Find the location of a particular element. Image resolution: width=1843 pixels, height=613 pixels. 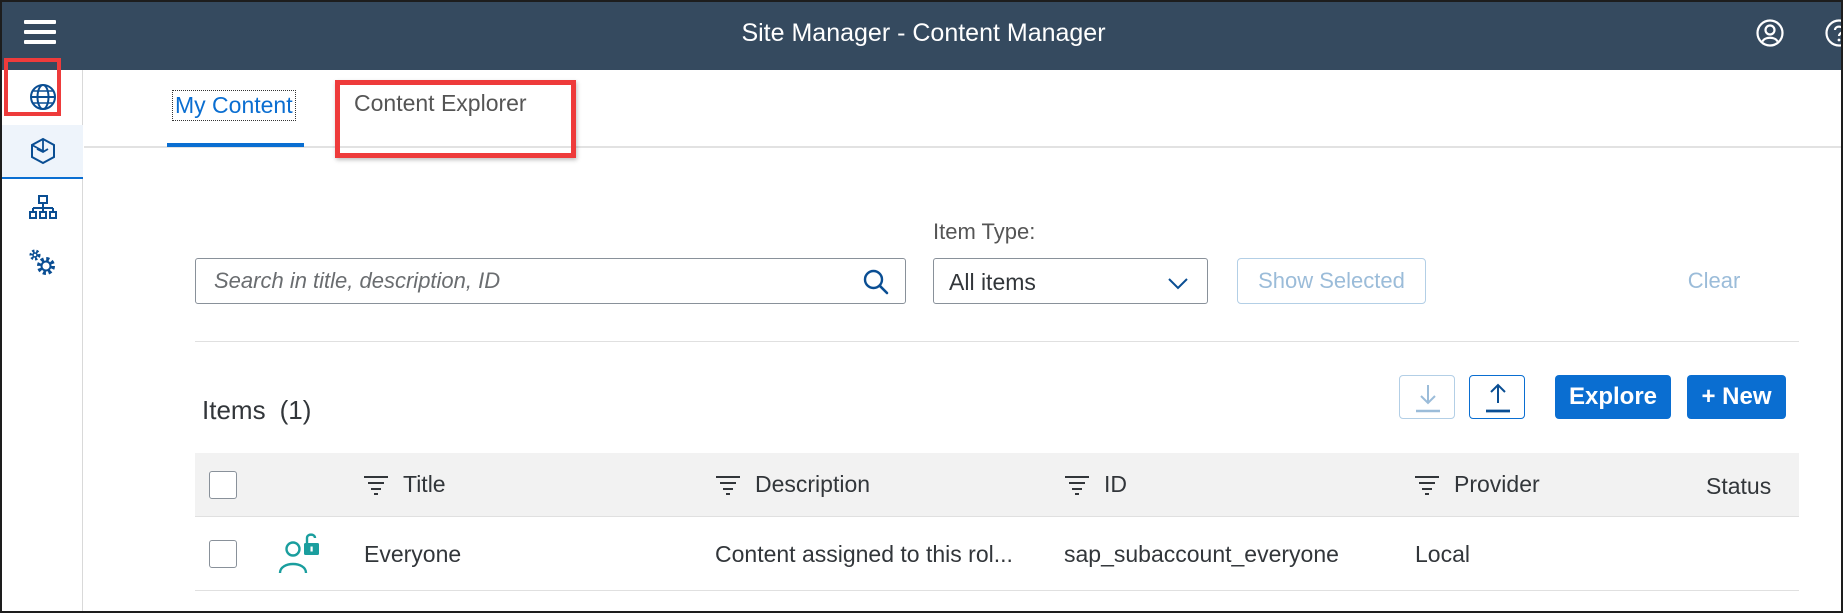

shell-bar: Site Manager - Content Manager is located at coordinates (921, 36).